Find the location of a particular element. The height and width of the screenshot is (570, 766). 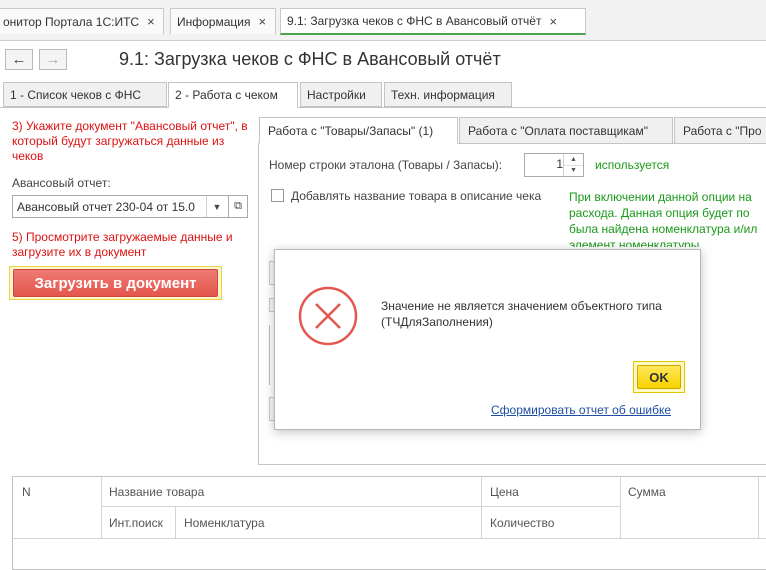

report-select-value: Авансовый отчет 230-04 от 15.0 is located at coordinates (106, 206).